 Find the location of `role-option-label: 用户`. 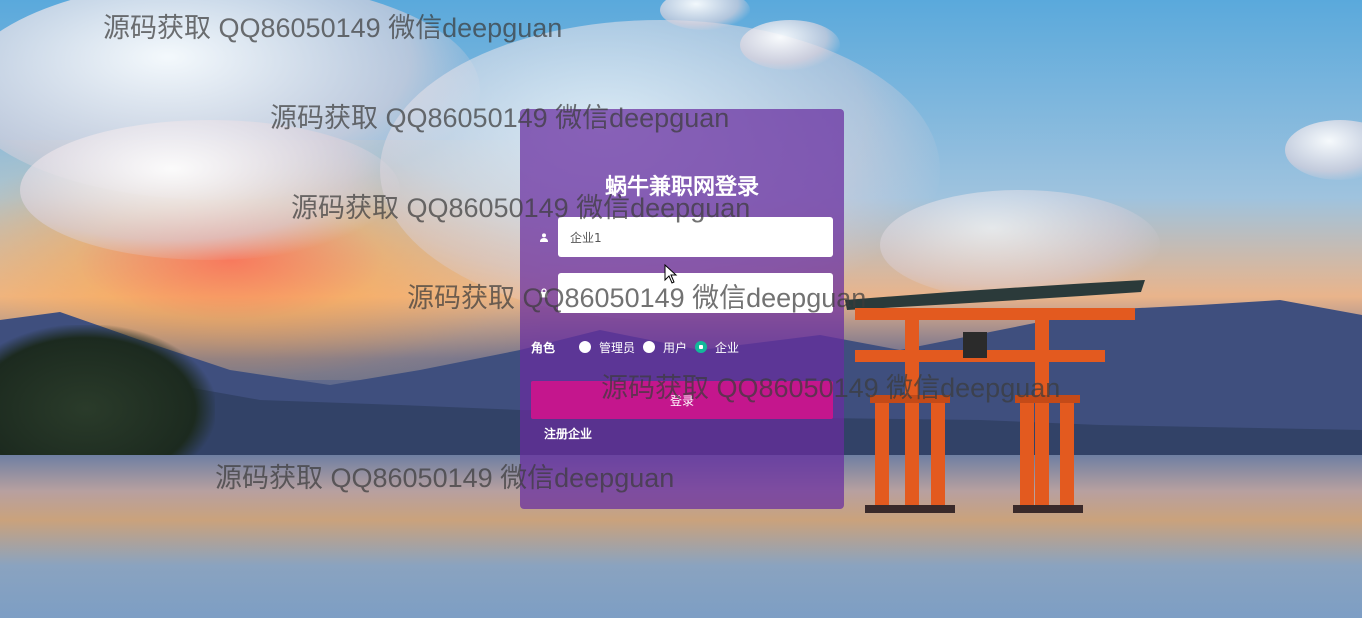

role-option-label: 用户 is located at coordinates (675, 347).